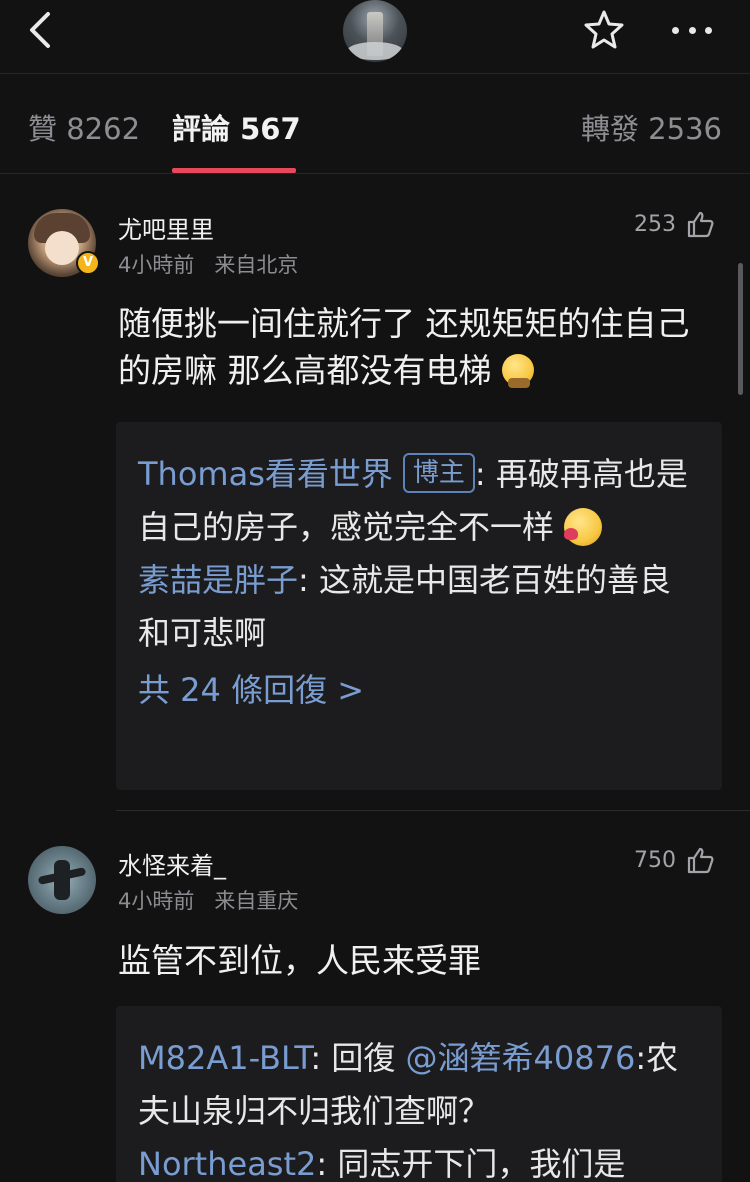  Describe the element at coordinates (265, 474) in the screenshot. I see `reply-username: Thomas看看世界` at that location.